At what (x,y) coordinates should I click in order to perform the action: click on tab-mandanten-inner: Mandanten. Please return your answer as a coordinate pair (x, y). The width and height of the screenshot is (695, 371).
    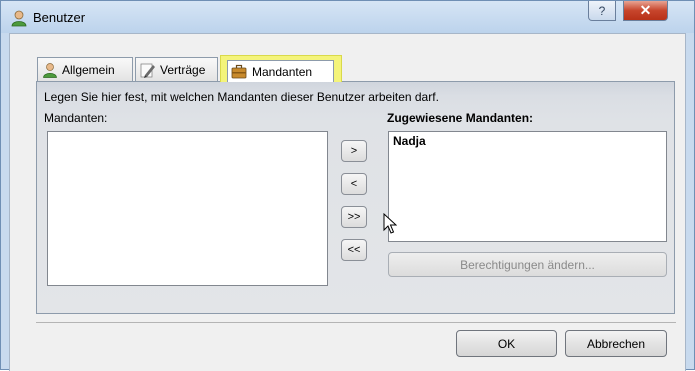
    Looking at the image, I should click on (280, 71).